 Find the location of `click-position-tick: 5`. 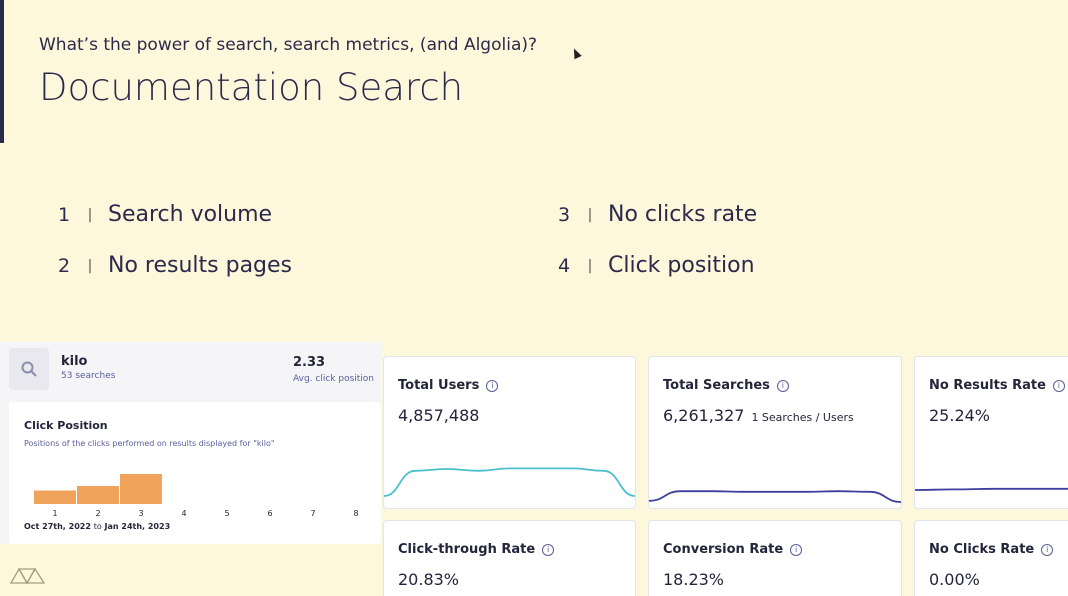

click-position-tick: 5 is located at coordinates (226, 513).